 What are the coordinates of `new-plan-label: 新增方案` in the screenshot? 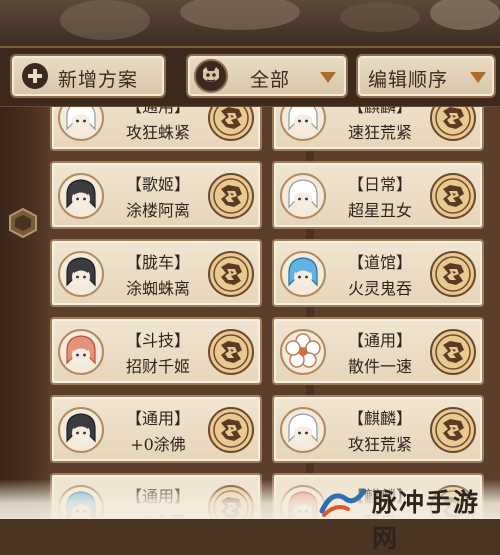 It's located at (98, 80).